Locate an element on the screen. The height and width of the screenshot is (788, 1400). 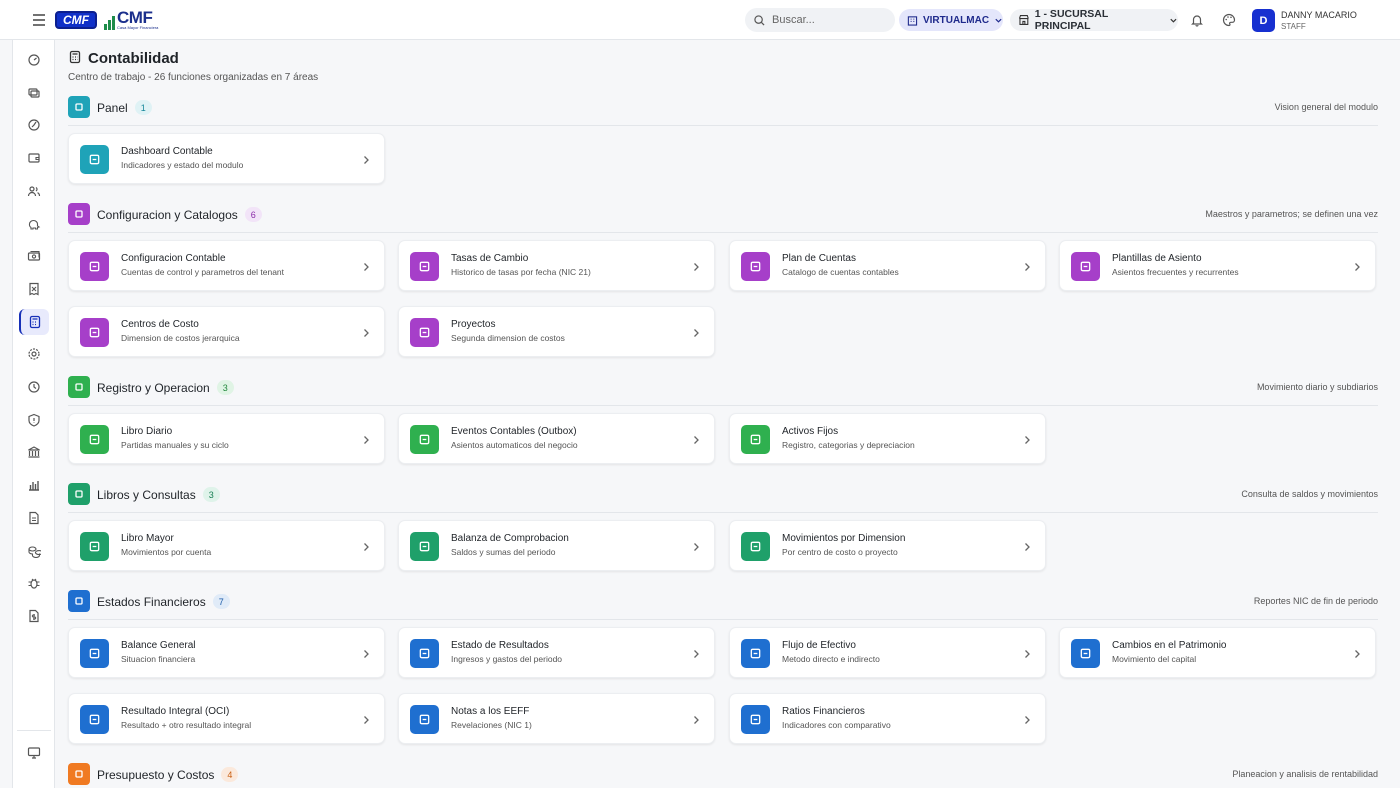
exchange-icon is located at coordinates (34, 93).